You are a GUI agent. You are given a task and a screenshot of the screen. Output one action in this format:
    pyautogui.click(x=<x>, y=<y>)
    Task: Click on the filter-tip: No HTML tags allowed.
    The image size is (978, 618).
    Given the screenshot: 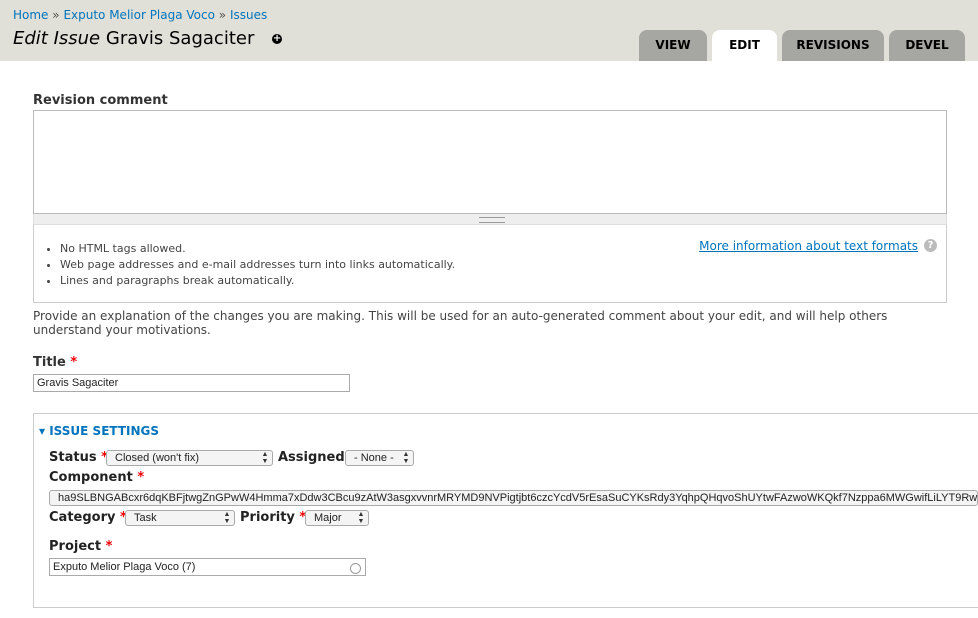 What is the action you would take?
    pyautogui.click(x=257, y=249)
    